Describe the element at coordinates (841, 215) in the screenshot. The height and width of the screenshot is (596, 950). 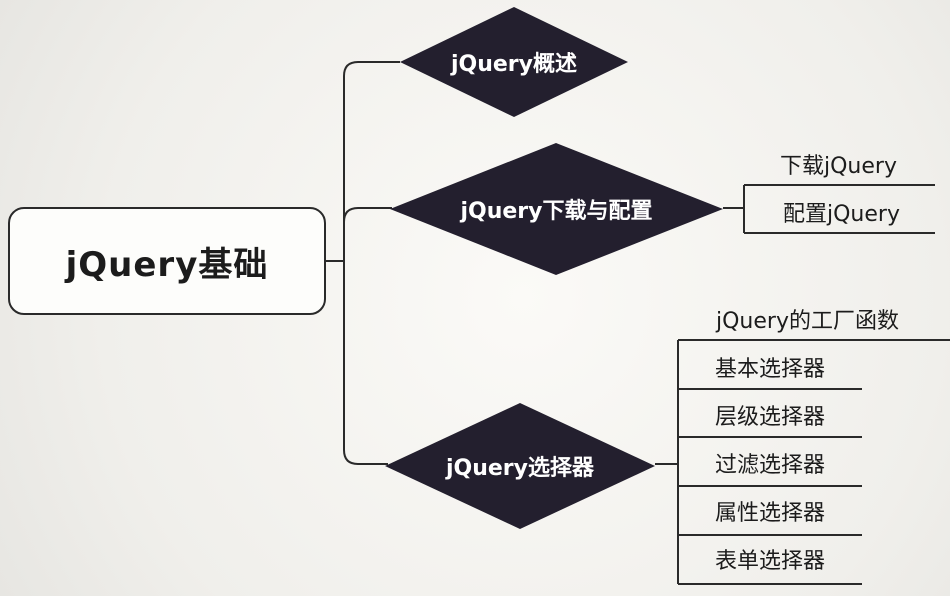
I see `leaf-config-jquery: 配置jQuery` at that location.